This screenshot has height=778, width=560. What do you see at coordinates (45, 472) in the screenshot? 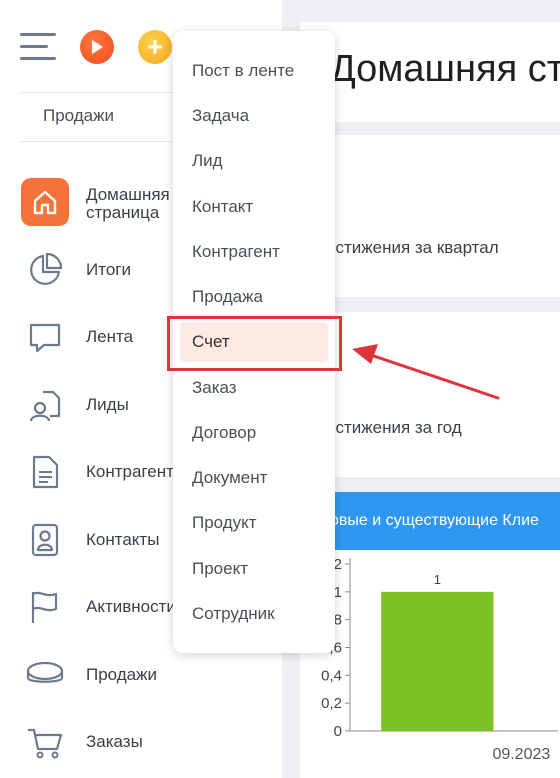
I see `document-icon` at bounding box center [45, 472].